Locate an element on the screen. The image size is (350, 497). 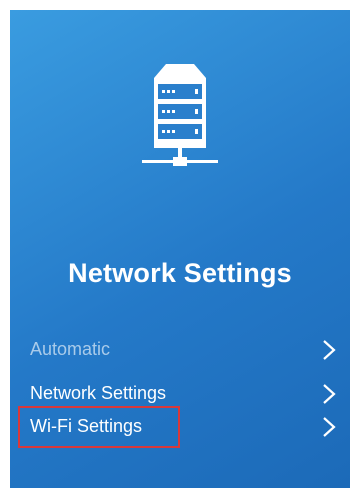
panel-title: Network Settings is located at coordinates (180, 273).